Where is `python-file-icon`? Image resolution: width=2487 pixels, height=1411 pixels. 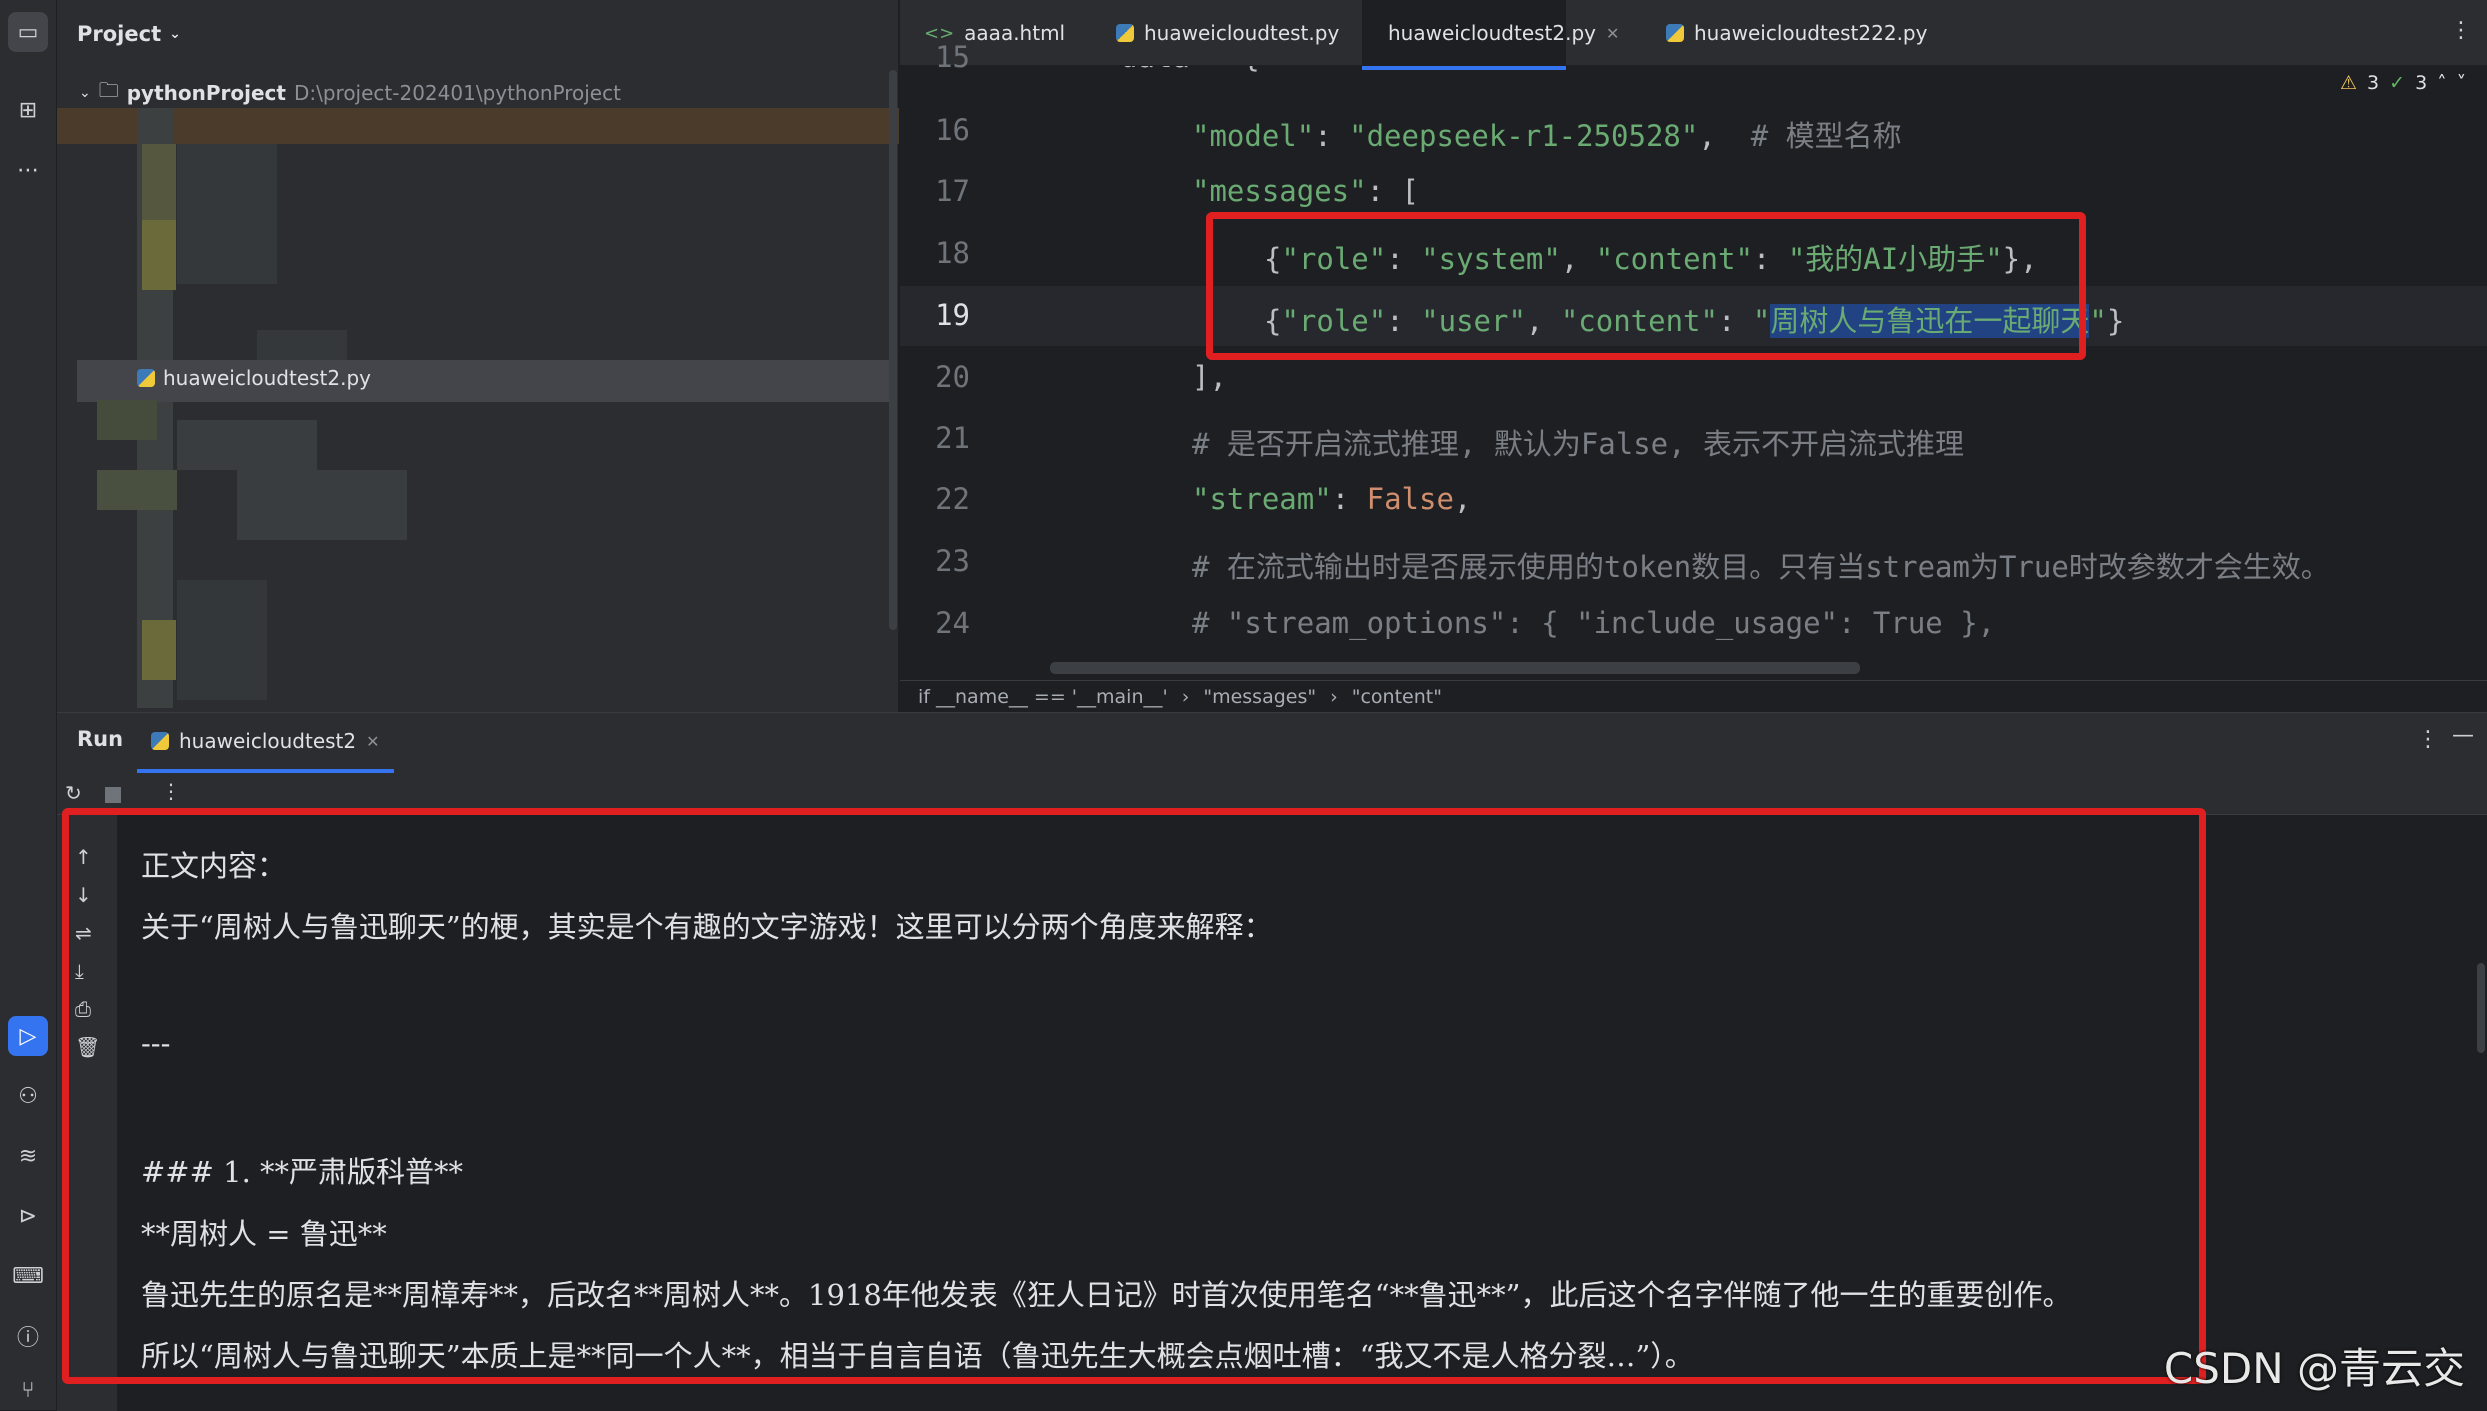 python-file-icon is located at coordinates (146, 378).